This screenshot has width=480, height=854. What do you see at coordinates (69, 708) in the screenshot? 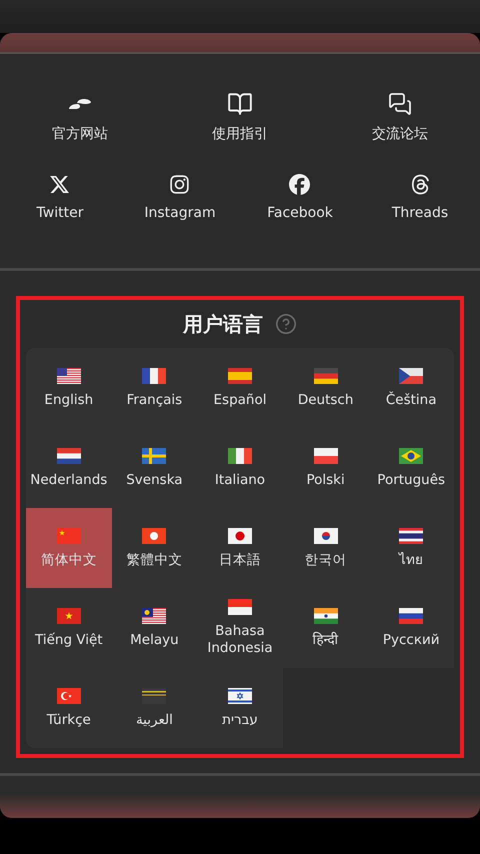
I see `language-option: Türkçe` at bounding box center [69, 708].